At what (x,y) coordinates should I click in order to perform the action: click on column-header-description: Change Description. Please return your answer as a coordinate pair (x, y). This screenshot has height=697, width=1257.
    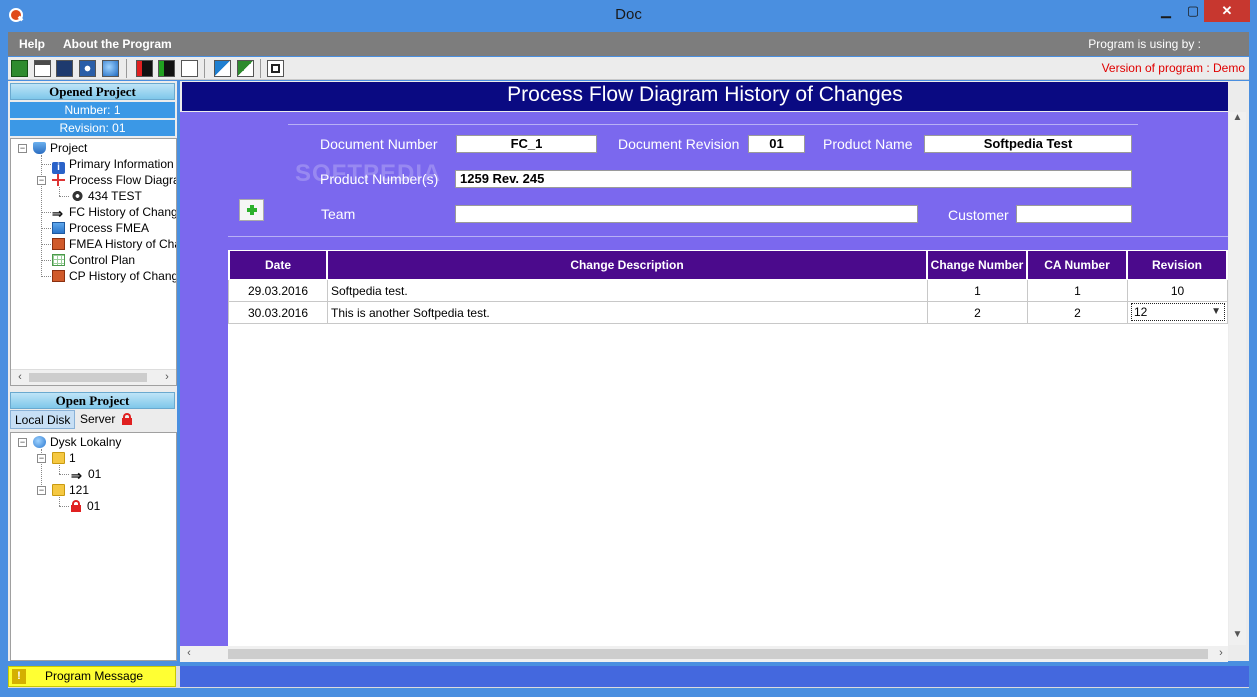
    Looking at the image, I should click on (627, 265).